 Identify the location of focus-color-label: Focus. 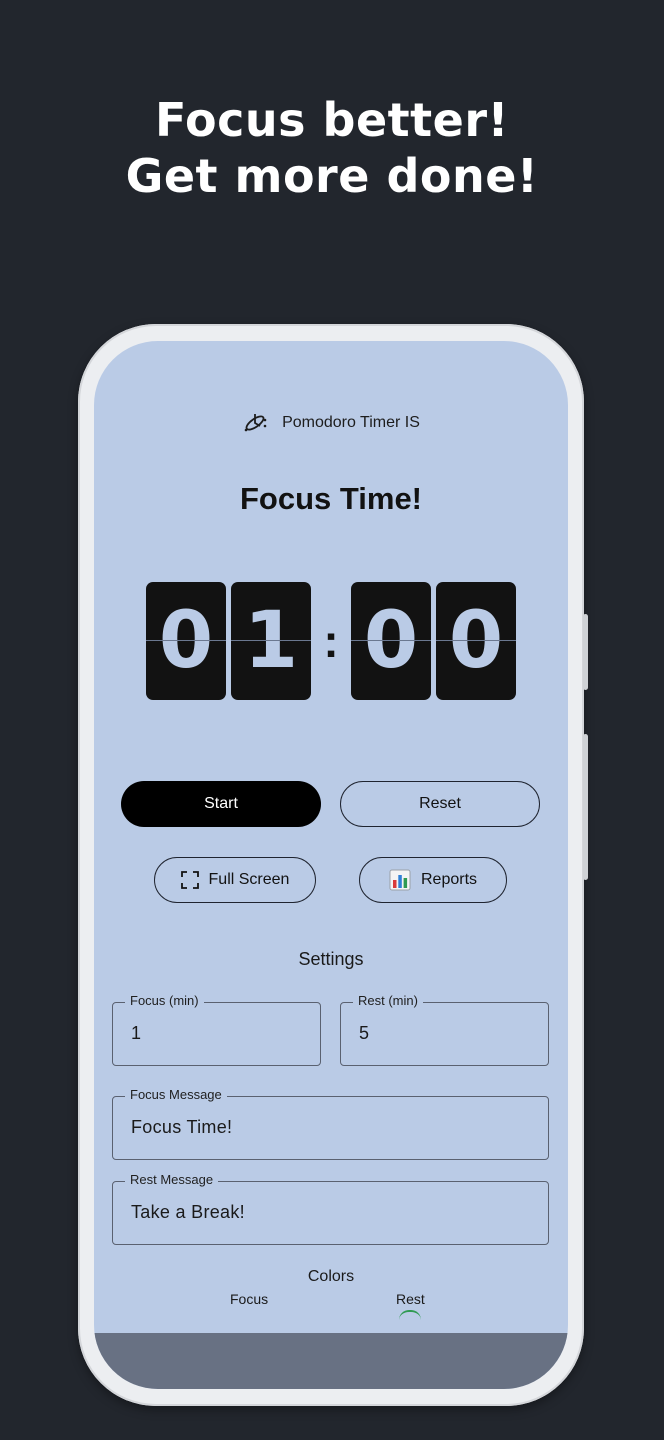
(249, 1299).